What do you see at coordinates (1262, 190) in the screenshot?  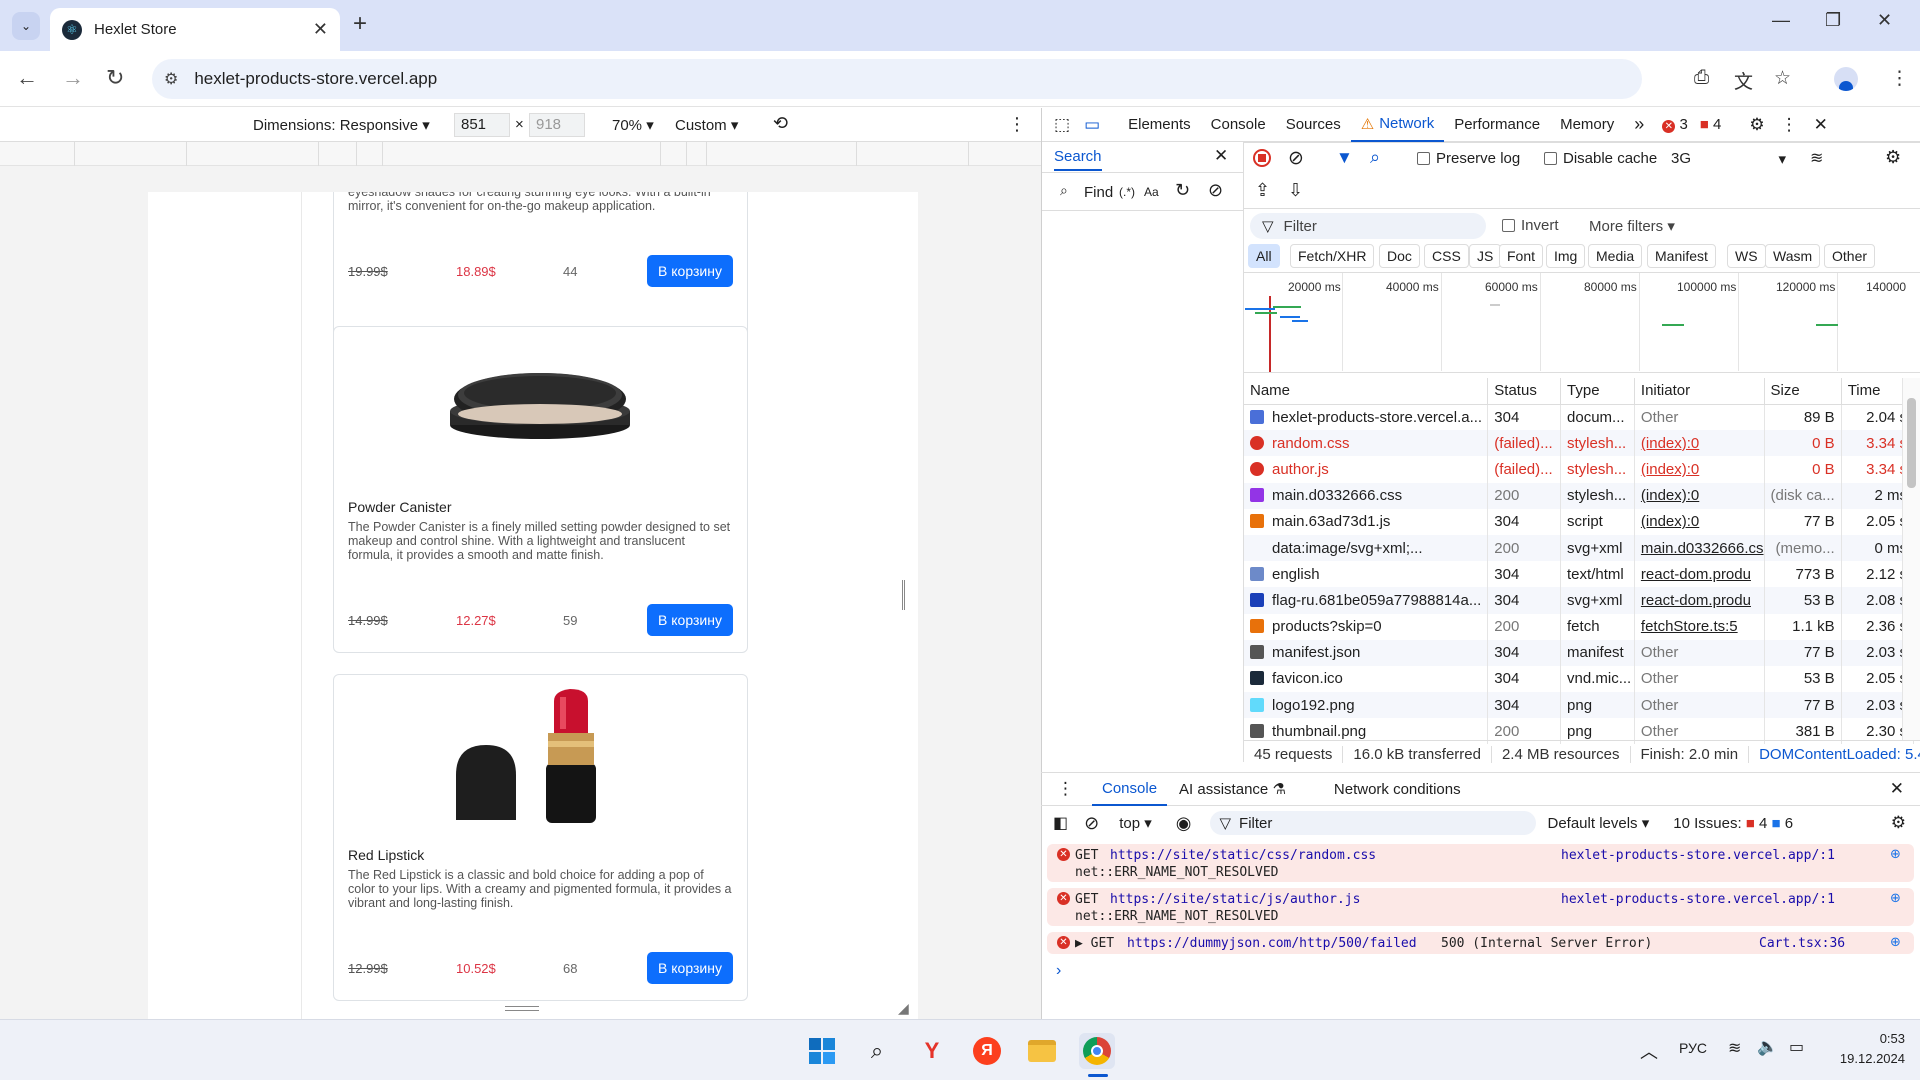 I see `import-har-icon: ⇪` at bounding box center [1262, 190].